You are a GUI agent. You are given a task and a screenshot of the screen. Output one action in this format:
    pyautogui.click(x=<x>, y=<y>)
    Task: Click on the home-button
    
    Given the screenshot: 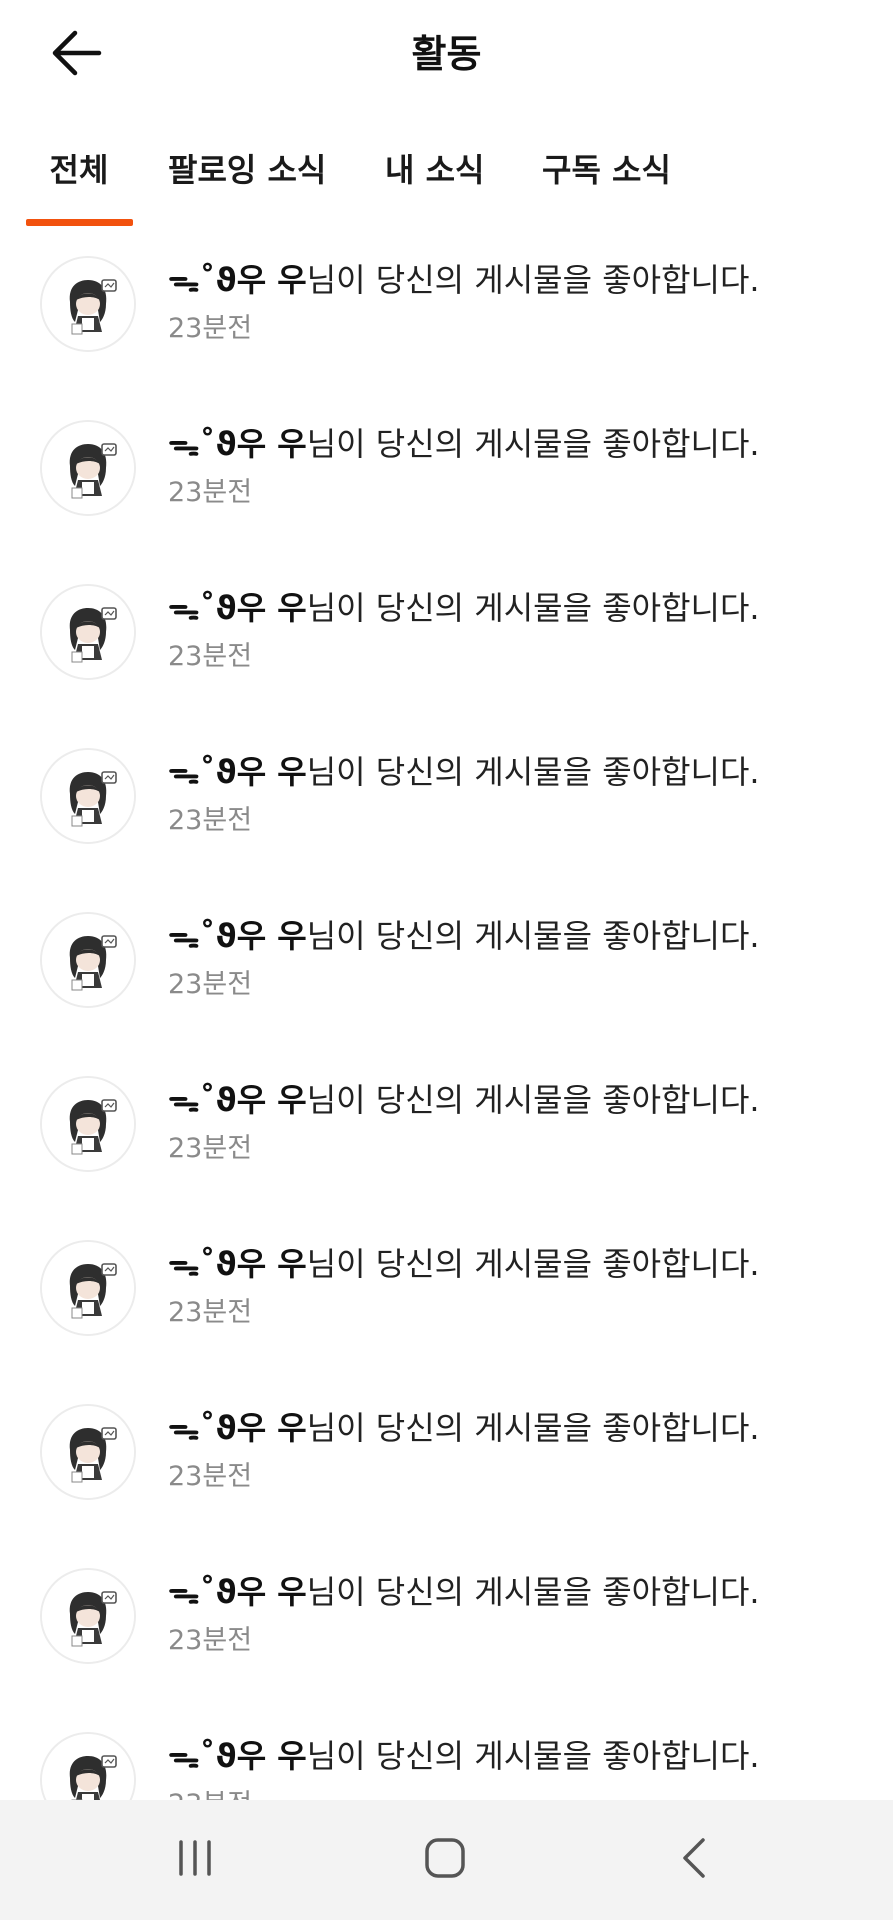 What is the action you would take?
    pyautogui.click(x=445, y=1860)
    